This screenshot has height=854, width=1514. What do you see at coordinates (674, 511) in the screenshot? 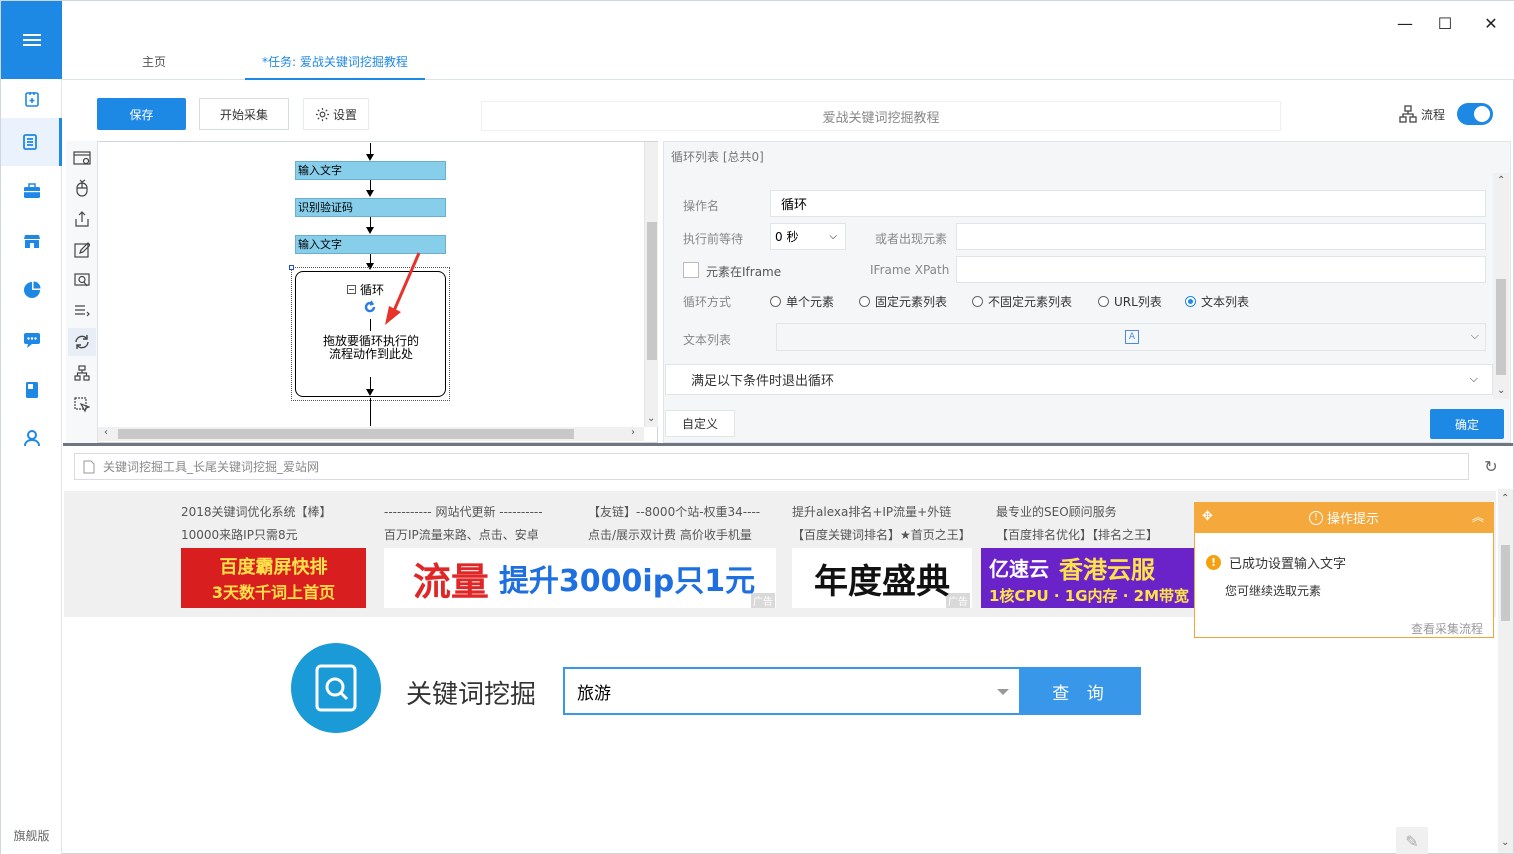
I see `ad-text: 【友链】--8000个站-权重34----` at bounding box center [674, 511].